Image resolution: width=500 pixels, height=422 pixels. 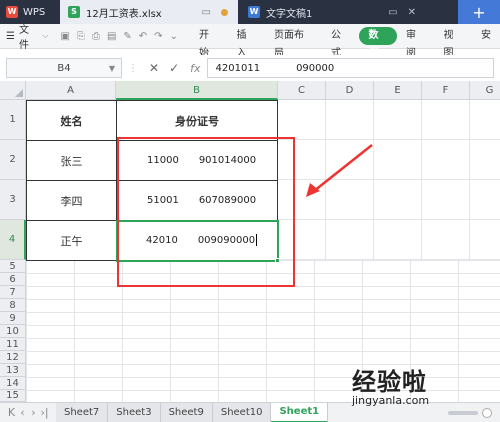 I want to click on wps-logo-icon: W, so click(x=12, y=12).